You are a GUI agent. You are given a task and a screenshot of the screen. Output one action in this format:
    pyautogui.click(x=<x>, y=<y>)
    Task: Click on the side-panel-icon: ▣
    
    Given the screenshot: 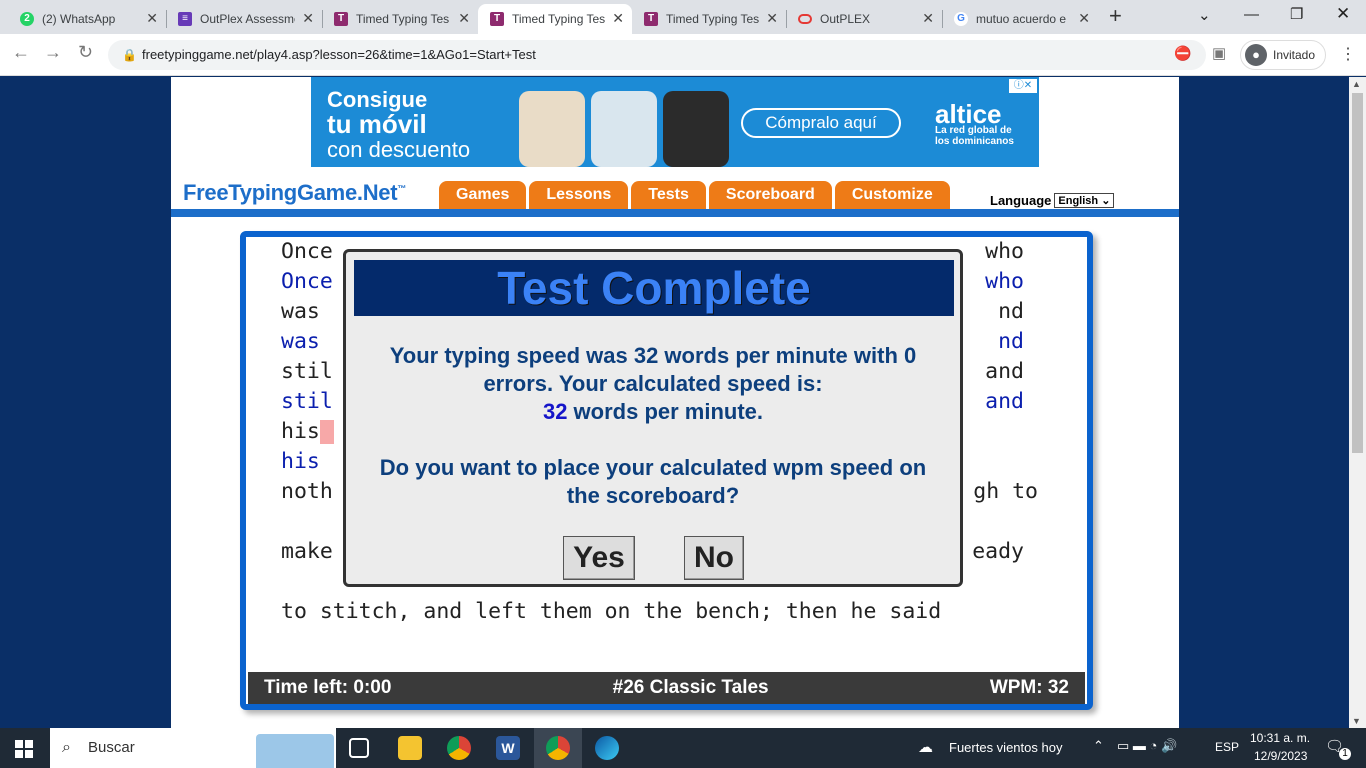 What is the action you would take?
    pyautogui.click(x=1219, y=53)
    